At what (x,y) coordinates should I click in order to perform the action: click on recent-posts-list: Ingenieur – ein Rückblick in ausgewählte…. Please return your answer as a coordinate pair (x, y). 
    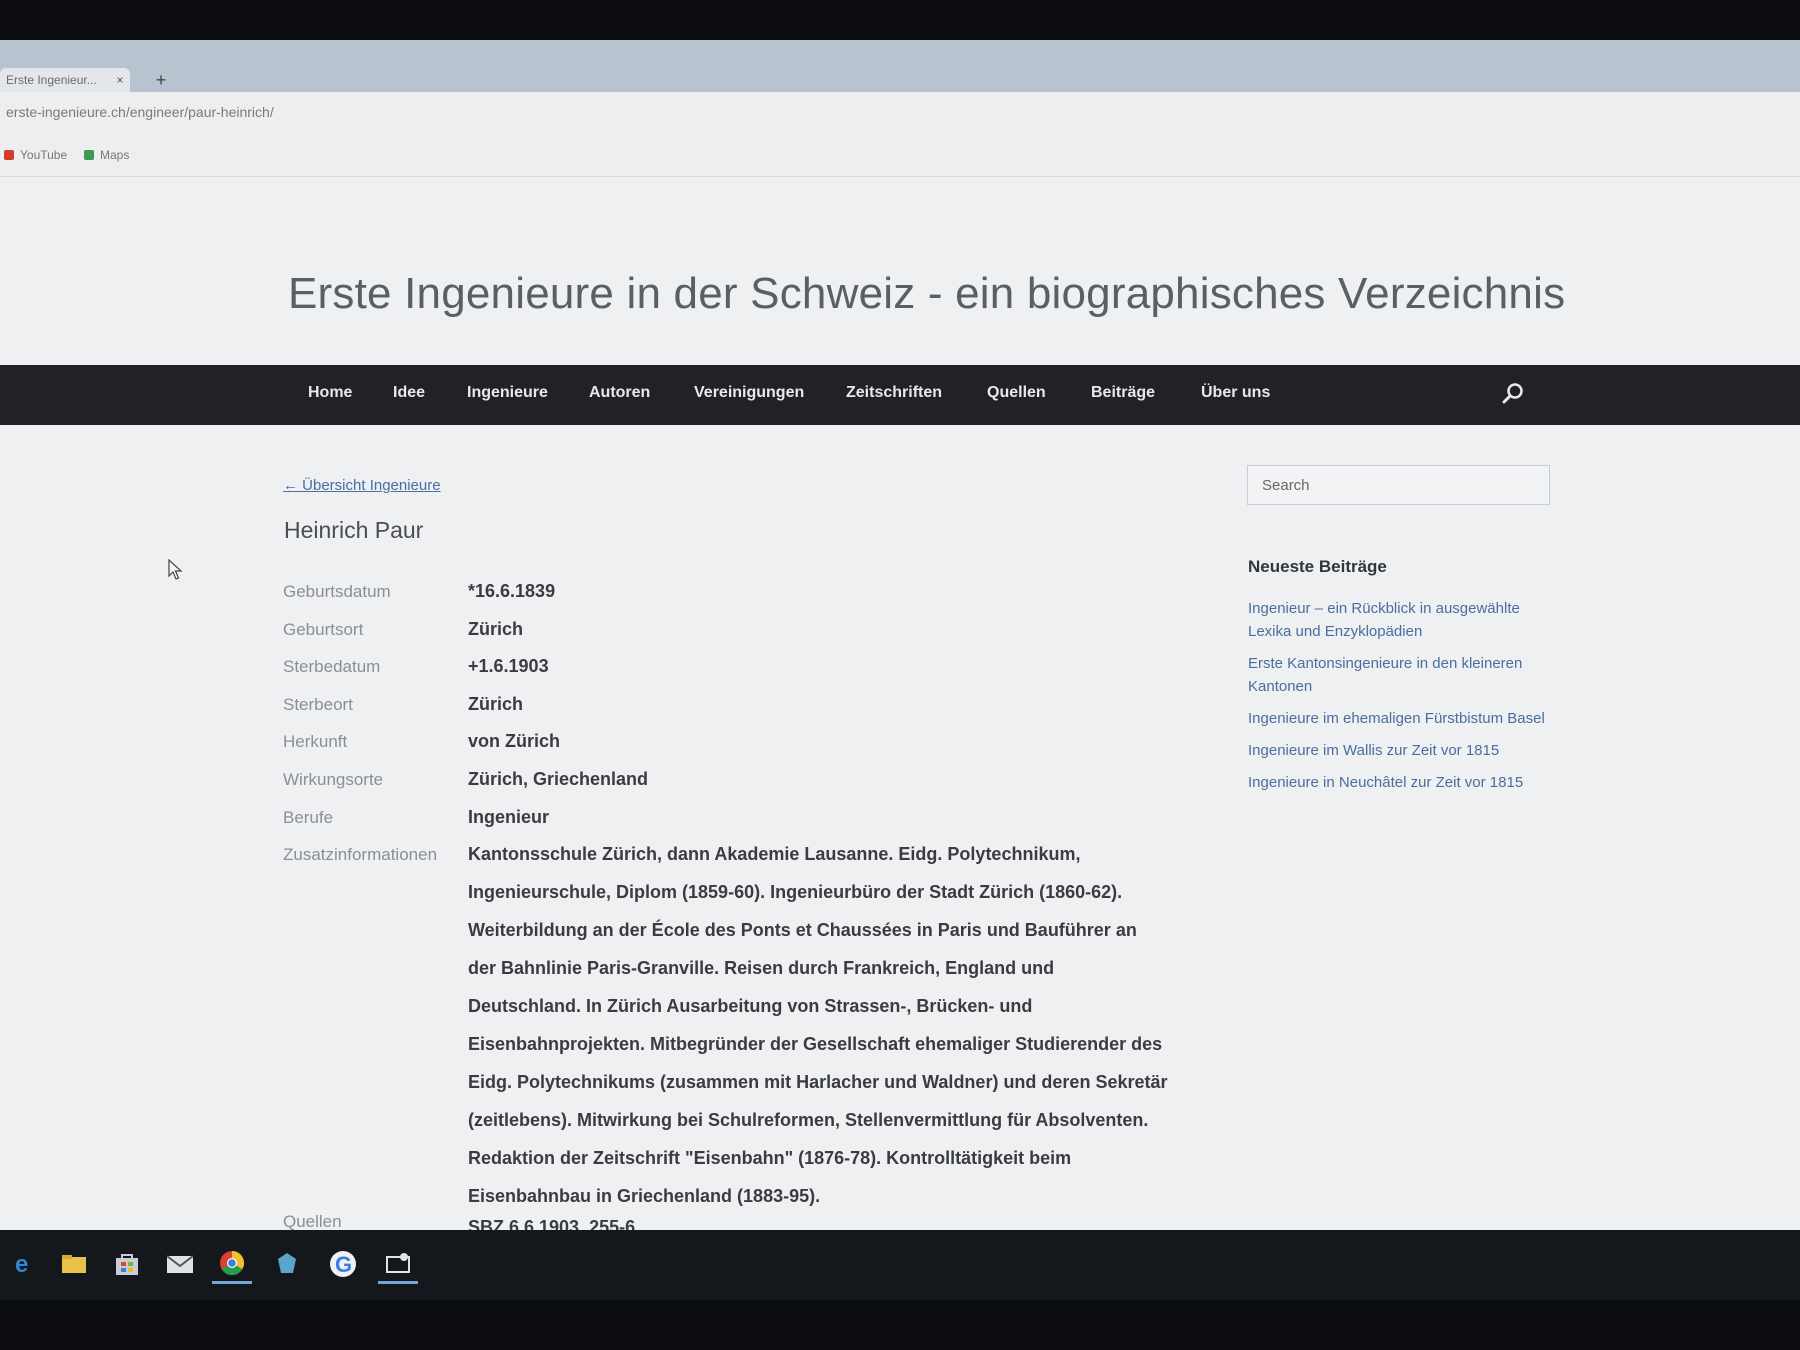
    Looking at the image, I should click on (1398, 700).